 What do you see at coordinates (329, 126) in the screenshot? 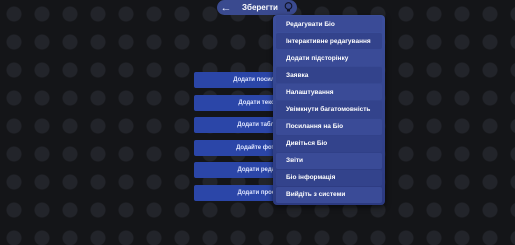
I see `menu-item-bio-link: Посилання на Біо` at bounding box center [329, 126].